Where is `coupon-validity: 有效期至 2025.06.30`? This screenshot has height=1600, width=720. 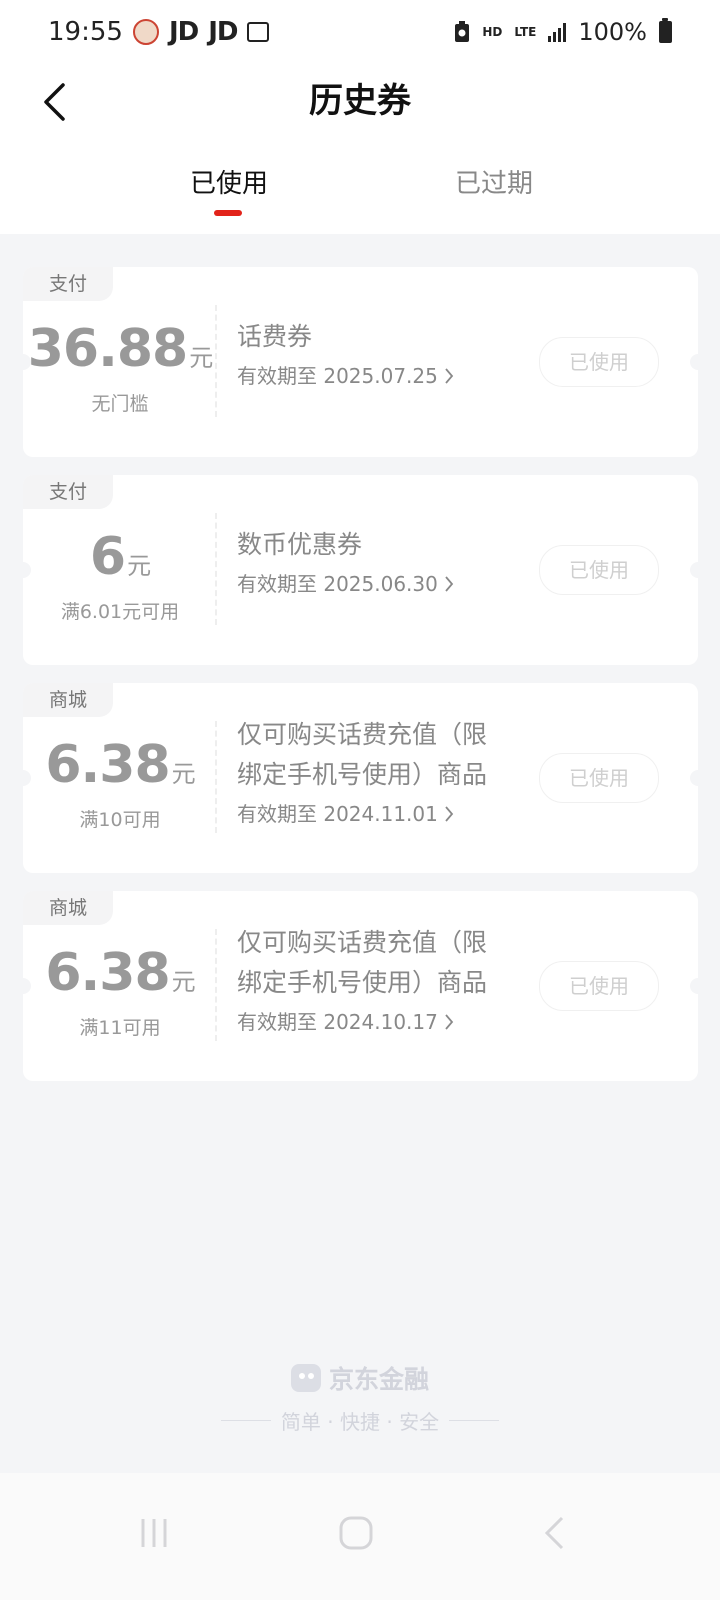
coupon-validity: 有效期至 2025.06.30 is located at coordinates (382, 584).